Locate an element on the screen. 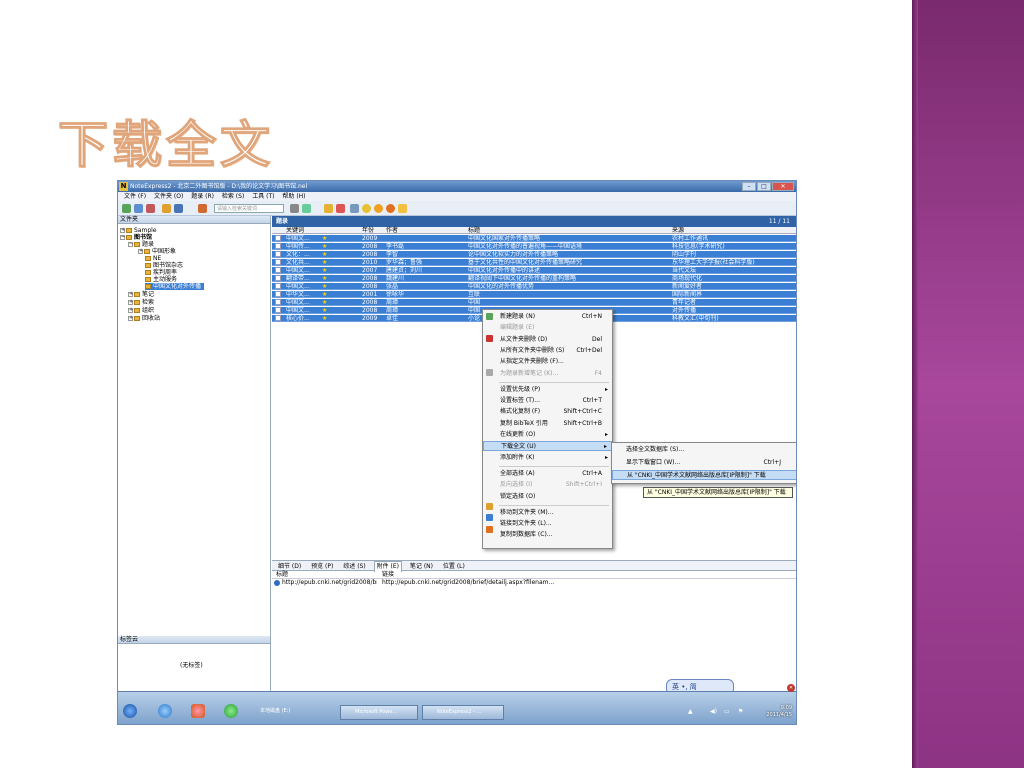  context-menu-item: 从文件夹删除 (D) Del is located at coordinates (547, 340).